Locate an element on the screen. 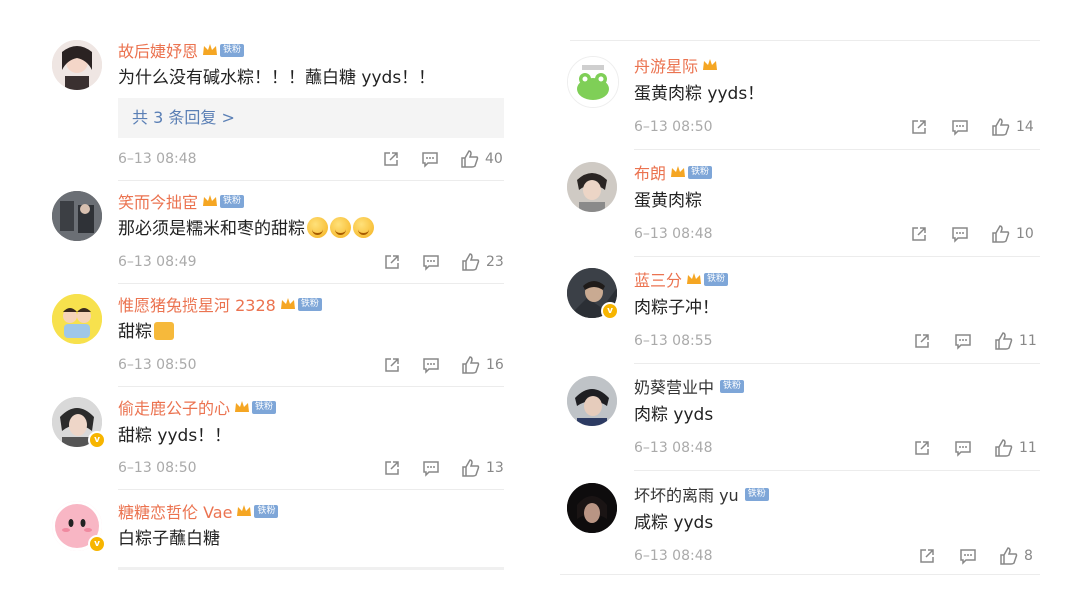 This screenshot has width=1080, height=608. action-bar: 16 is located at coordinates (443, 365).